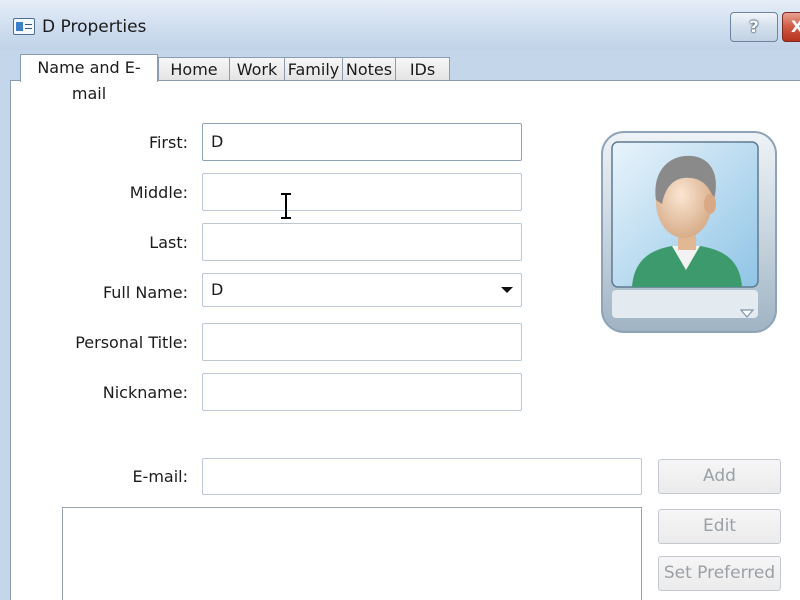  Describe the element at coordinates (422, 476) in the screenshot. I see `email-field` at that location.